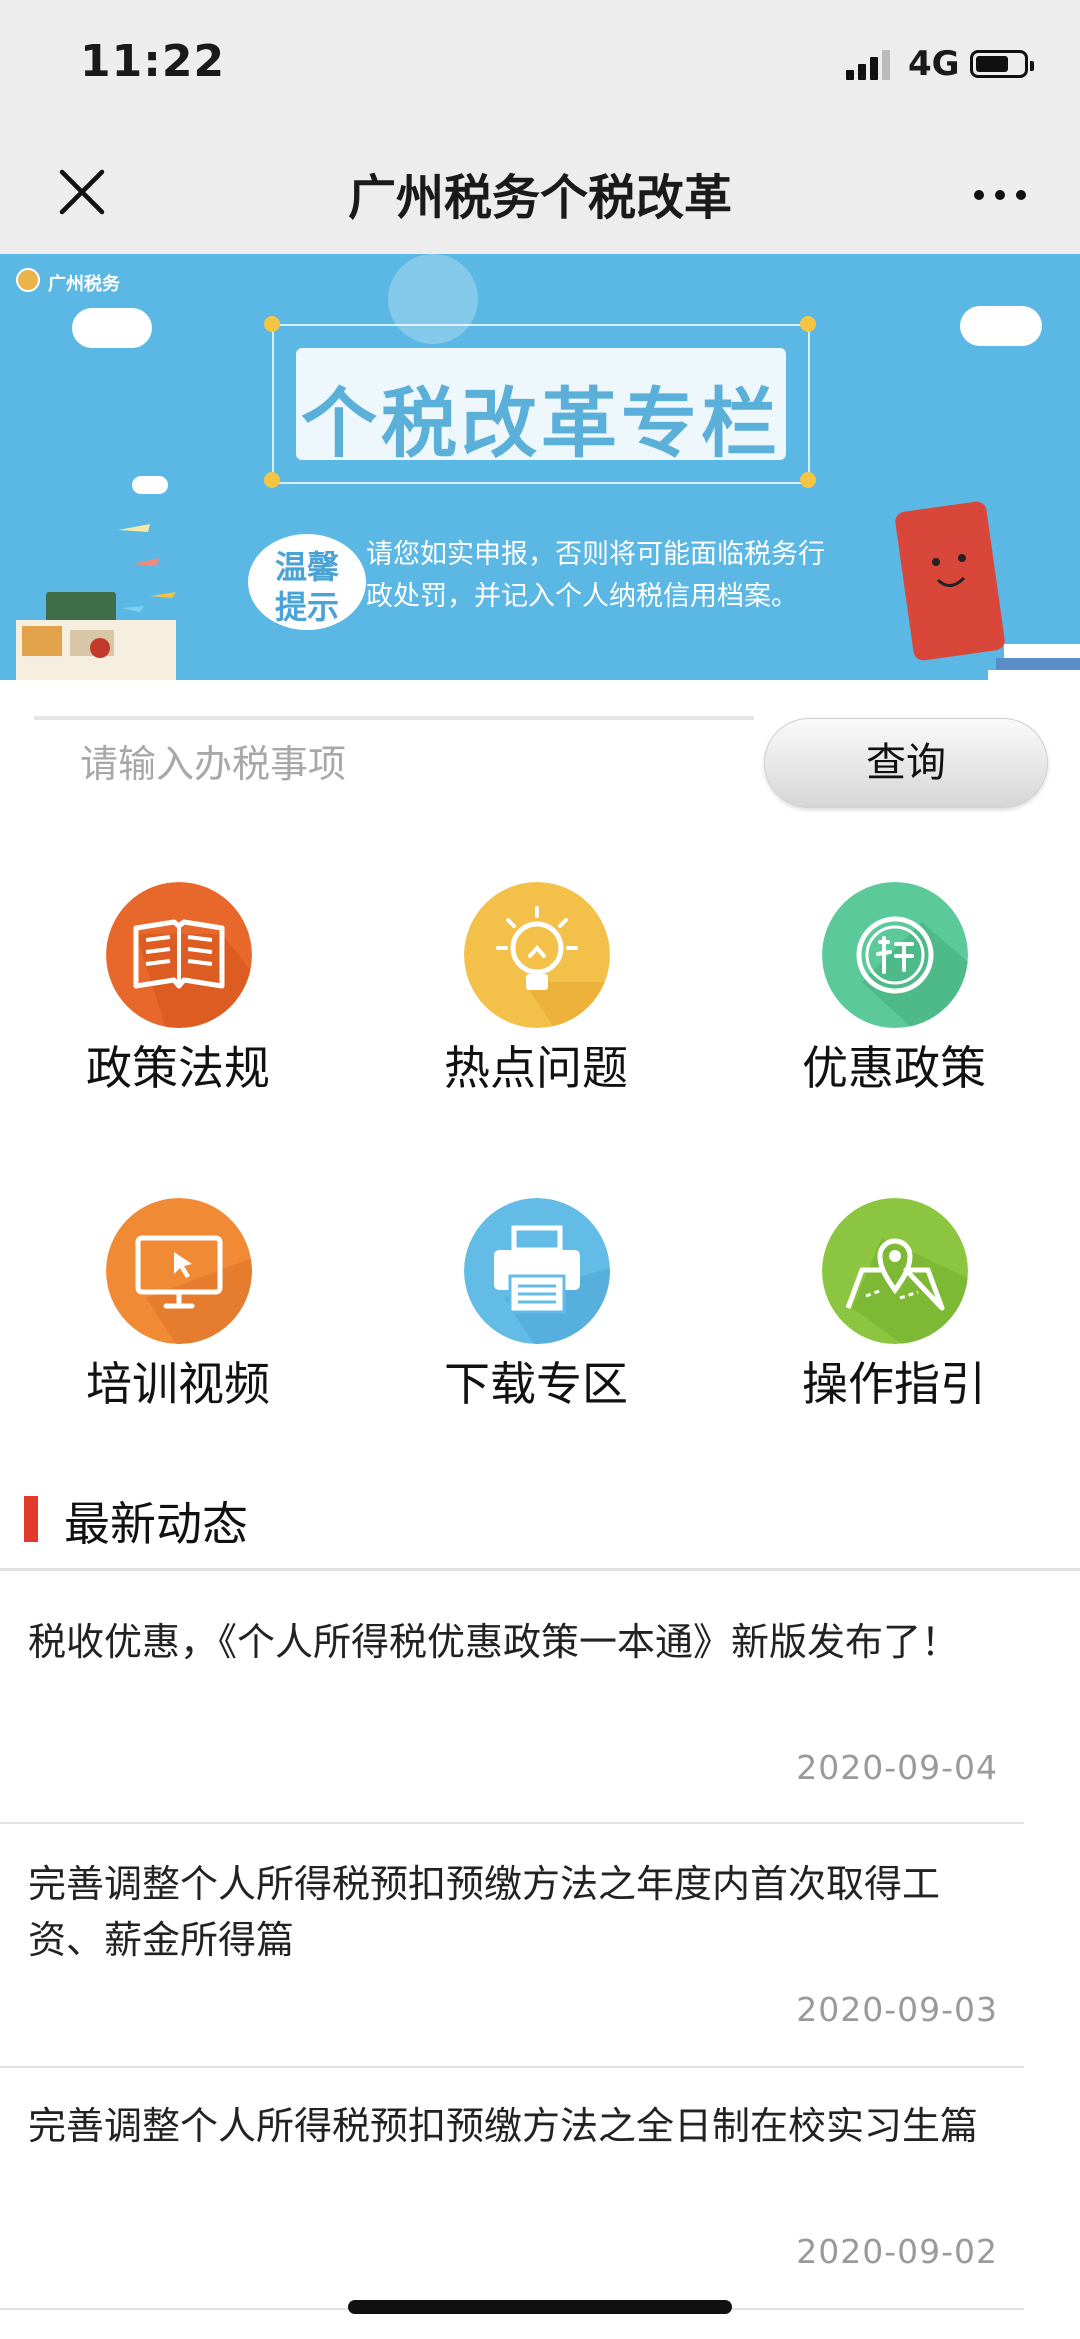 This screenshot has width=1080, height=2339. I want to click on news-item: 完善调整个人所得税预扣预缴方法之全日制在校实习生篇 2020-09-02, so click(512, 2203).